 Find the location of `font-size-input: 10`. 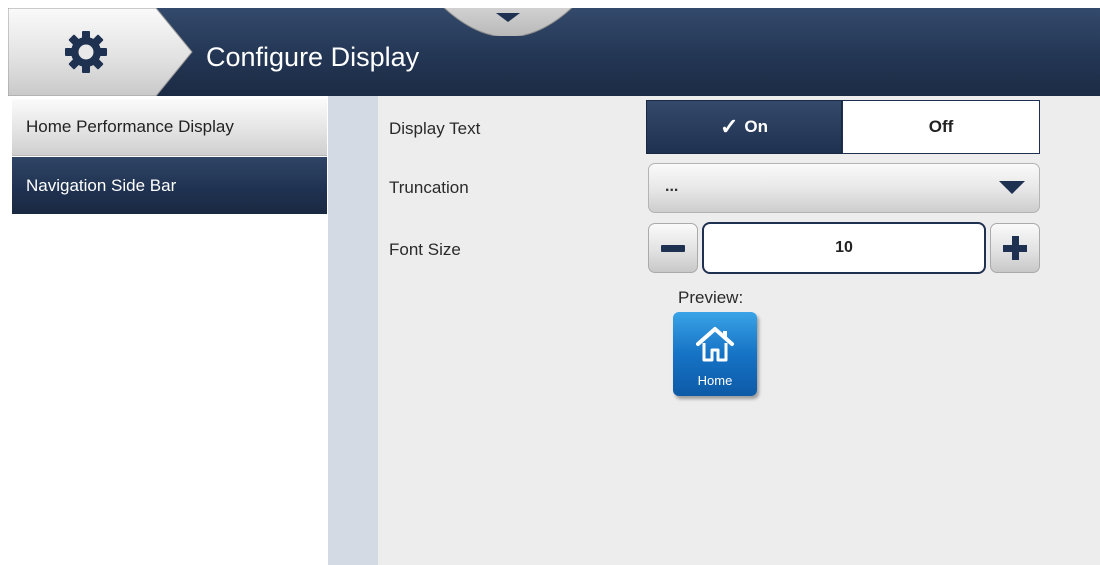

font-size-input: 10 is located at coordinates (844, 248).